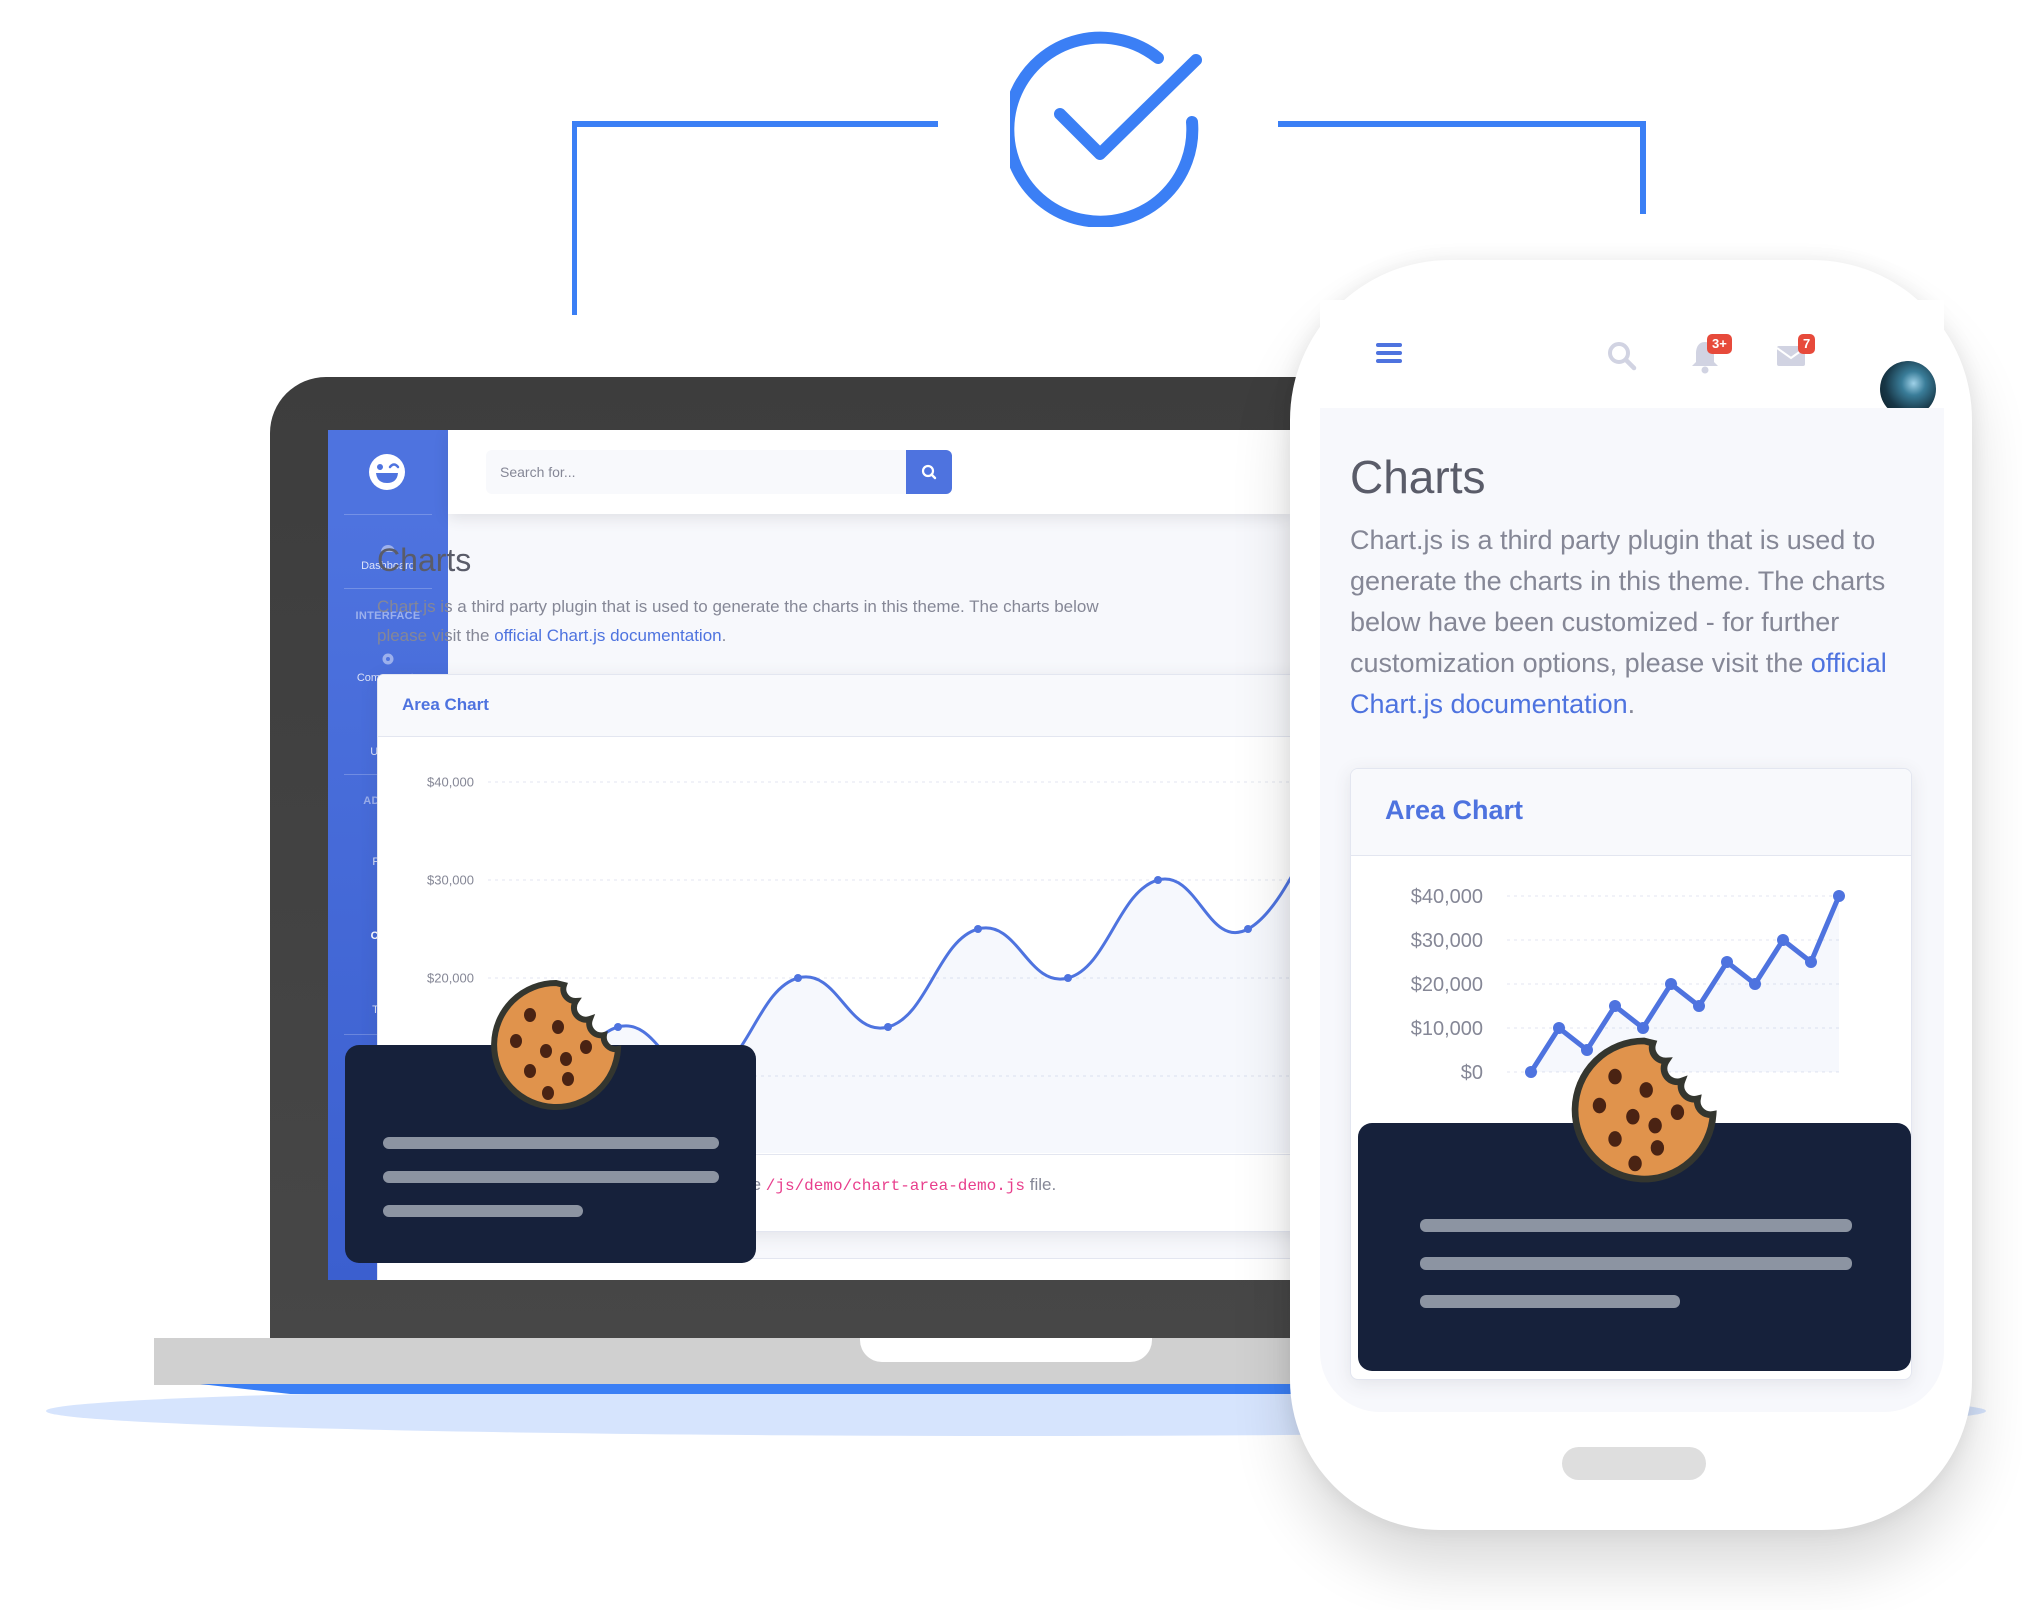 The width and height of the screenshot is (2022, 1610). I want to click on page-description-text: please visit the, so click(436, 635).